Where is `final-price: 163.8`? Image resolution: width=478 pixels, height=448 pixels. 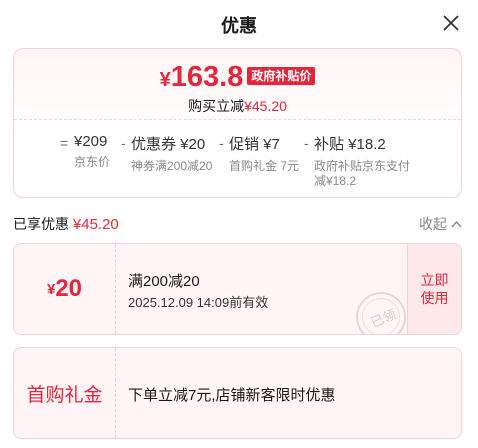 final-price: 163.8 is located at coordinates (207, 77).